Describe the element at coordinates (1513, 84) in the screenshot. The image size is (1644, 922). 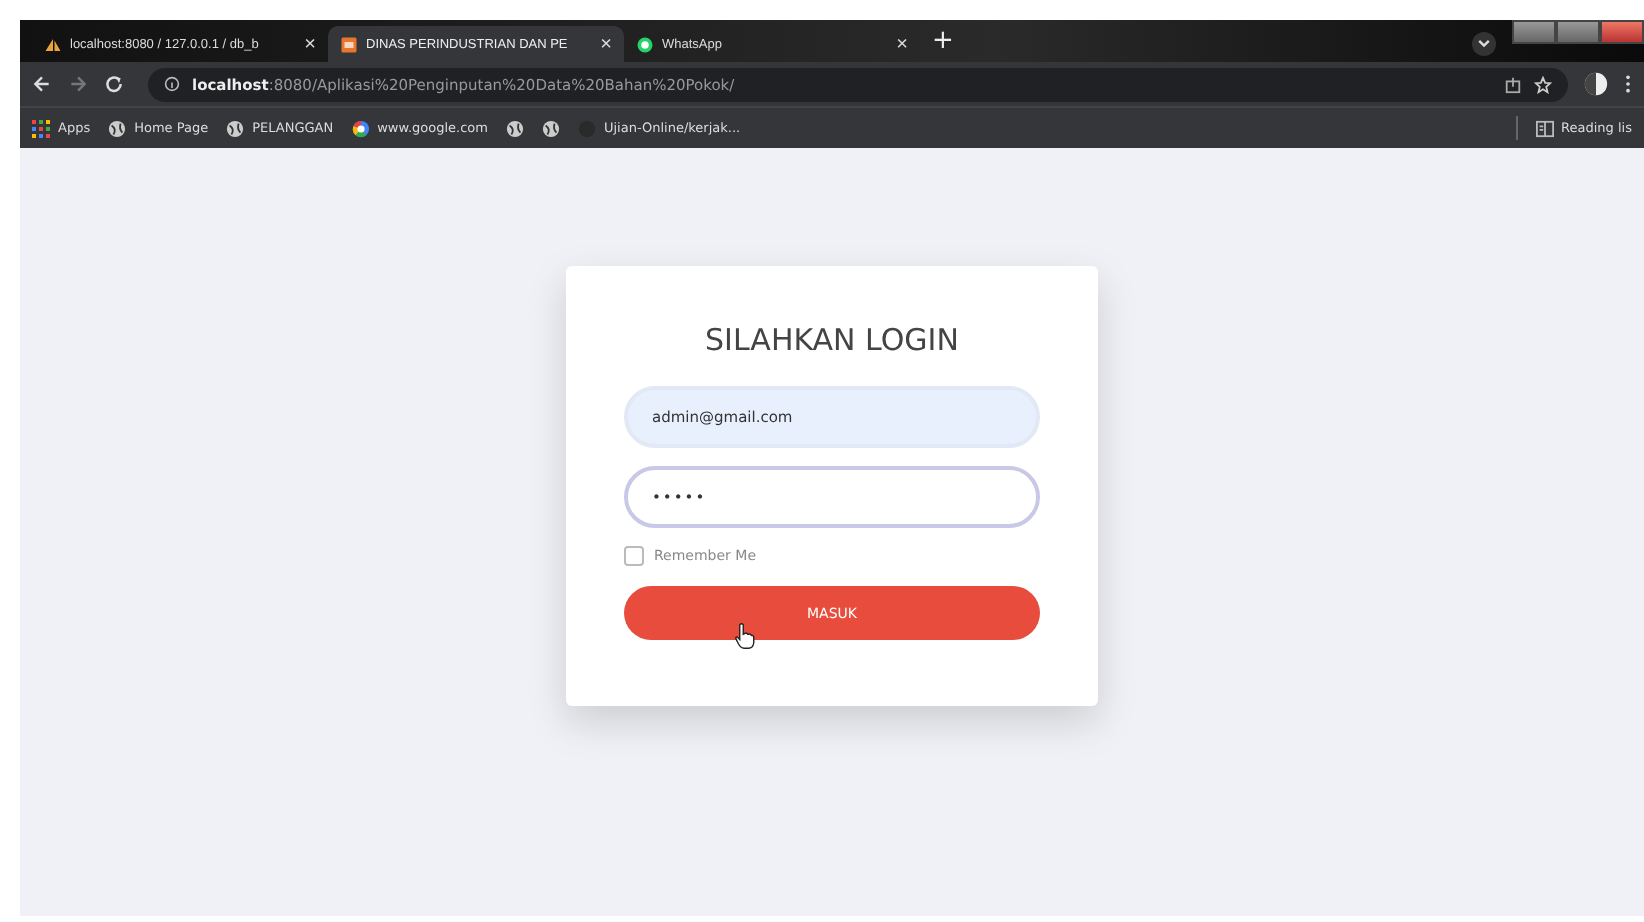
I see `share-icon` at that location.